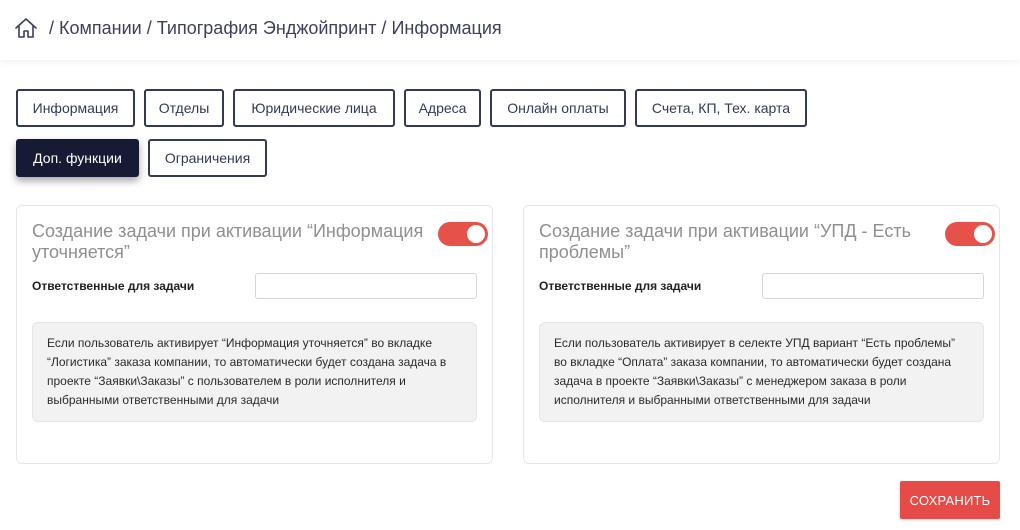 Image resolution: width=1020 pixels, height=530 pixels. What do you see at coordinates (558, 108) in the screenshot?
I see `tab-online-payments: Онлайн оплаты` at bounding box center [558, 108].